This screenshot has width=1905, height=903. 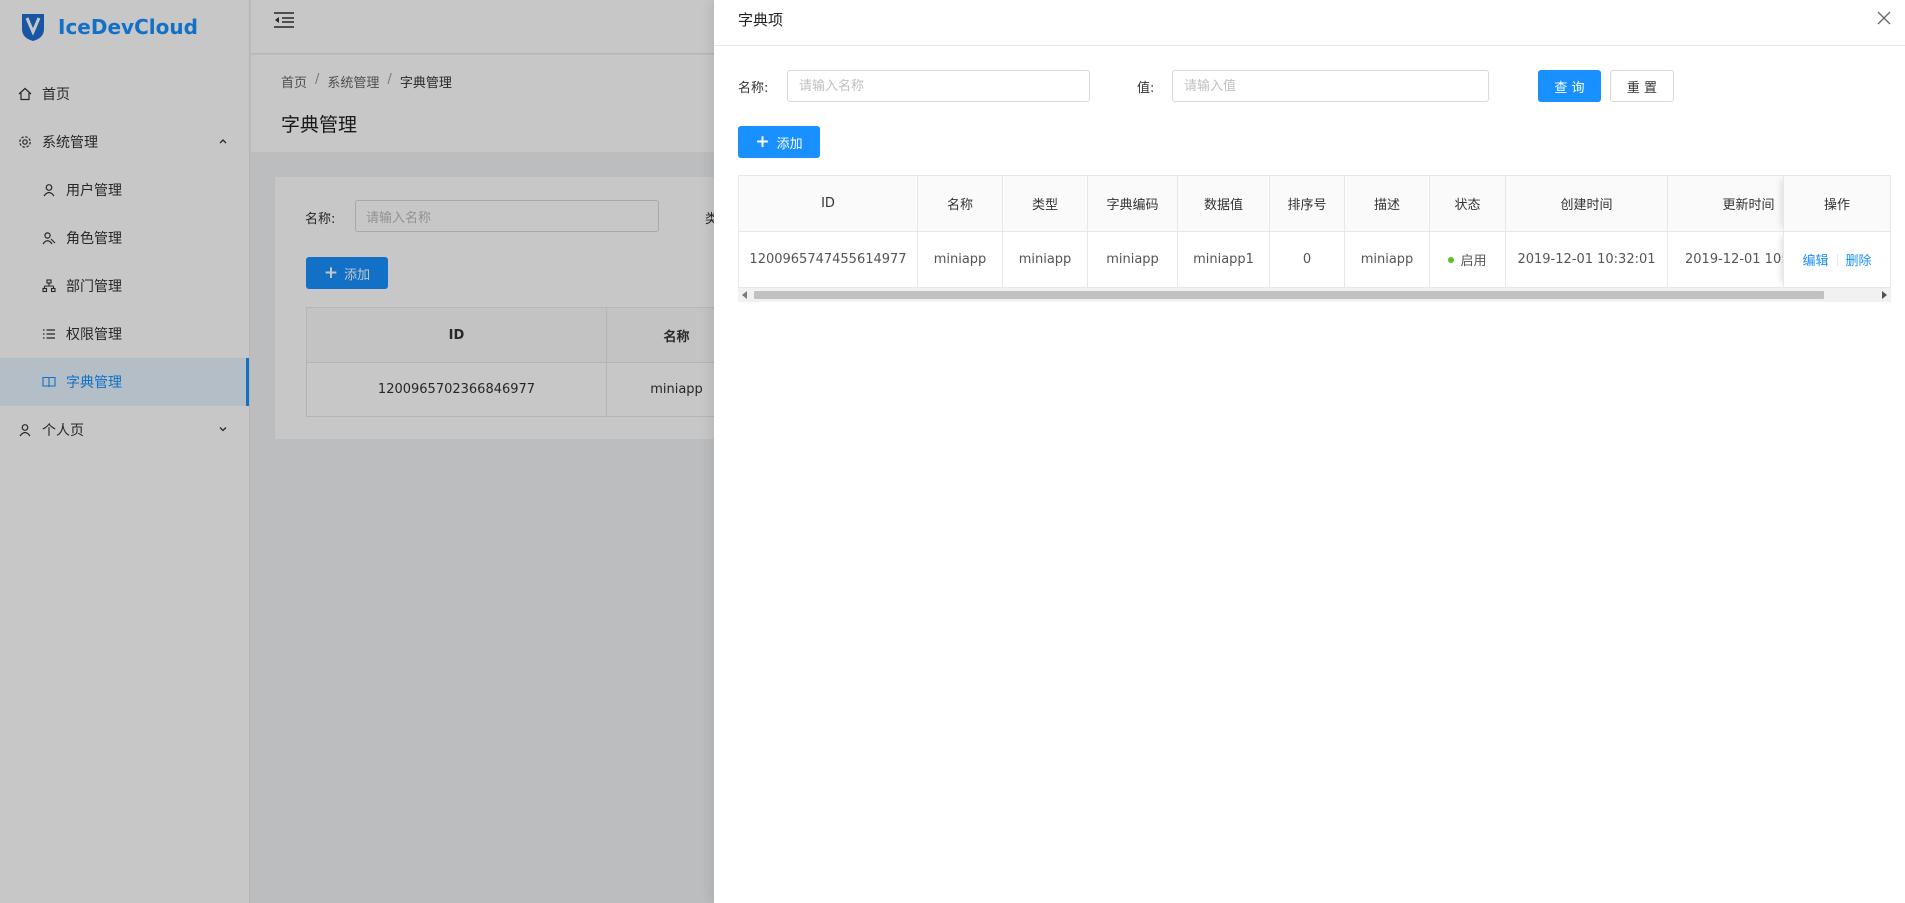 I want to click on add-item-button: + 添加, so click(x=779, y=142).